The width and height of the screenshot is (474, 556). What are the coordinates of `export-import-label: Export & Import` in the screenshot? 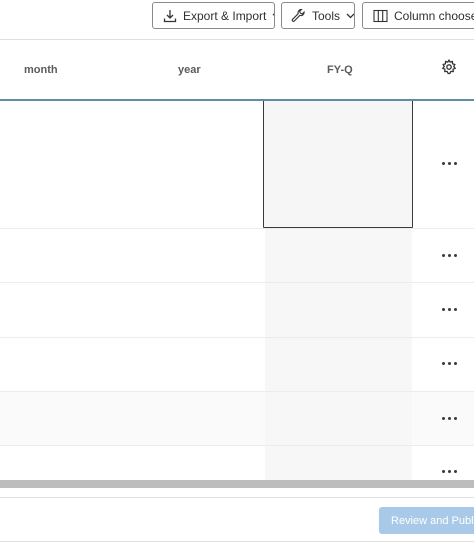 It's located at (225, 15).